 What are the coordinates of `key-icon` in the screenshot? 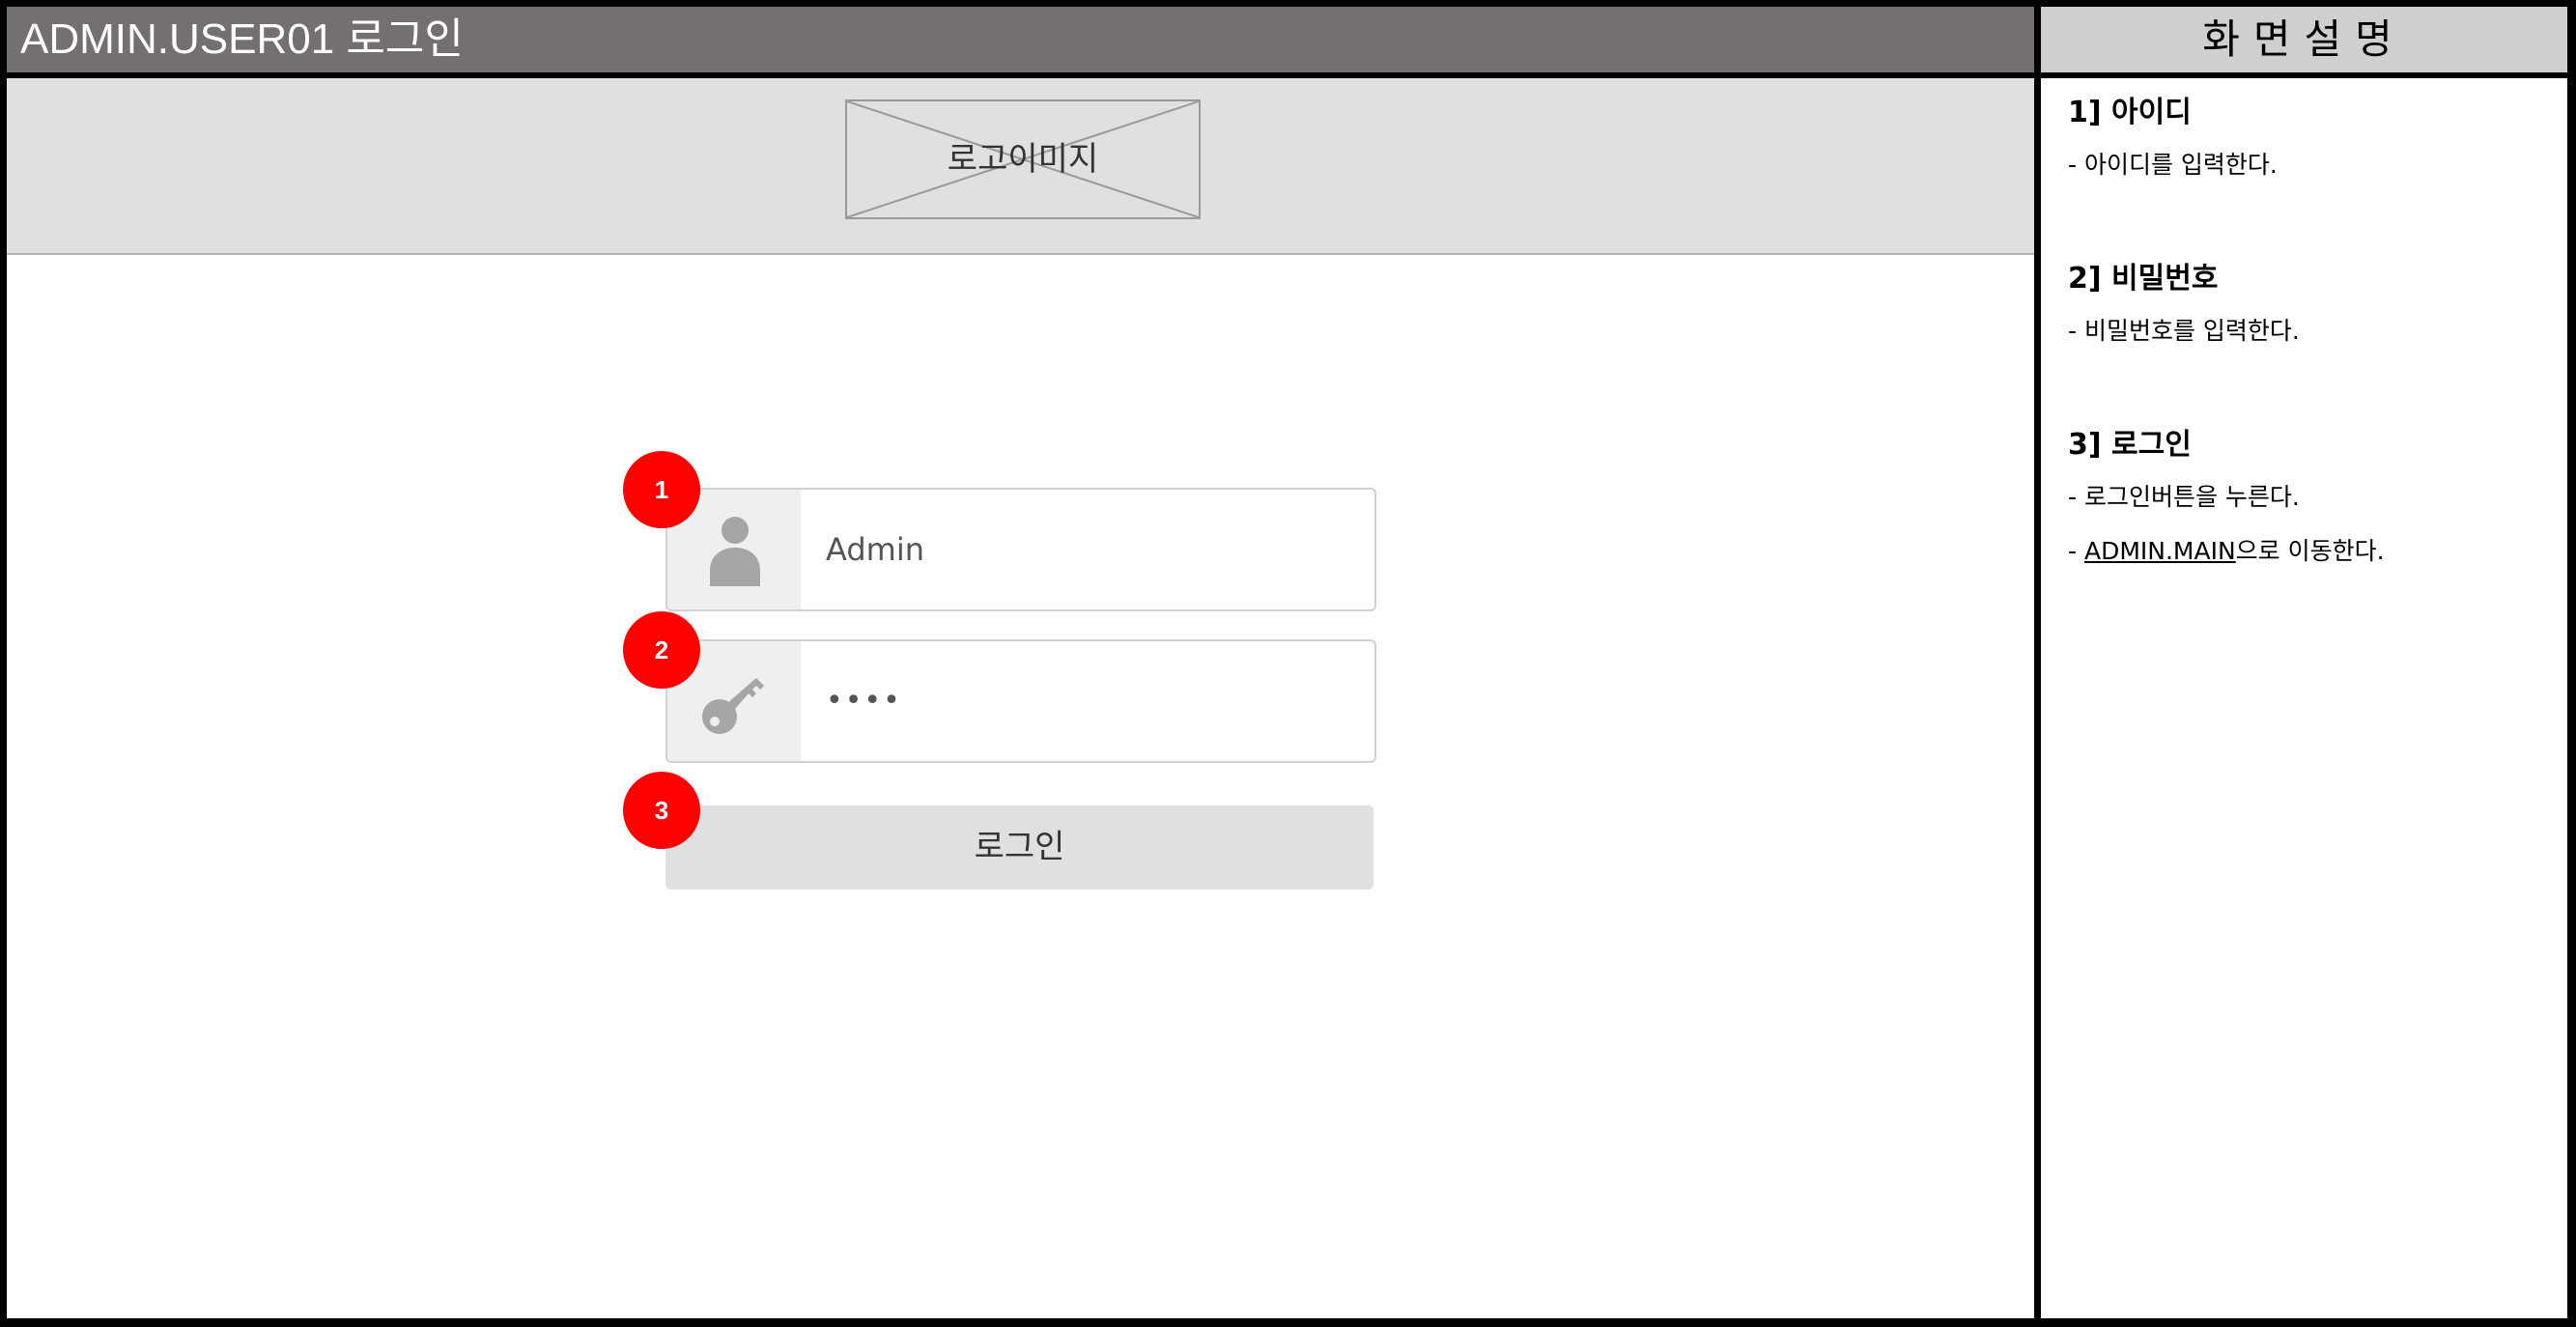 It's located at (733, 706).